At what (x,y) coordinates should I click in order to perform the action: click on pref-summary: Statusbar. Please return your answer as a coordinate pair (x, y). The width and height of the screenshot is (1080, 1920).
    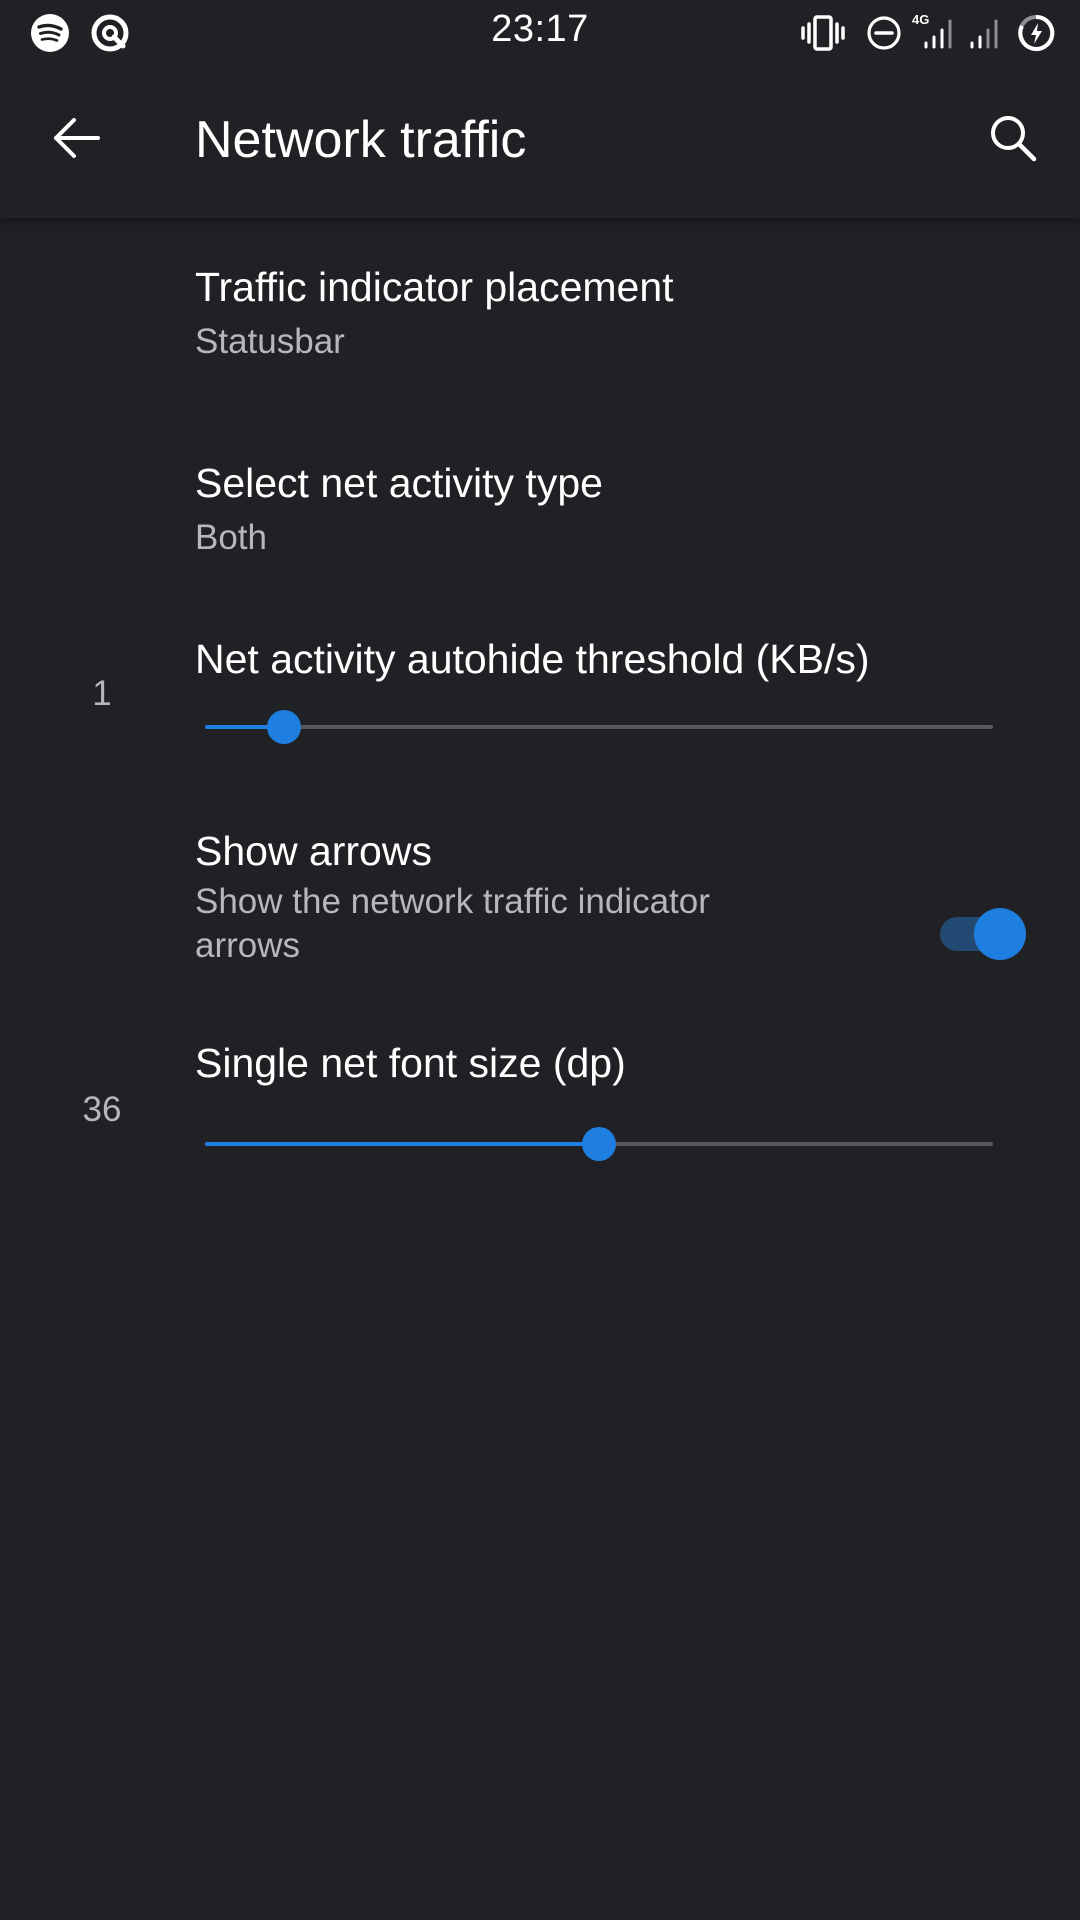
    Looking at the image, I should click on (270, 341).